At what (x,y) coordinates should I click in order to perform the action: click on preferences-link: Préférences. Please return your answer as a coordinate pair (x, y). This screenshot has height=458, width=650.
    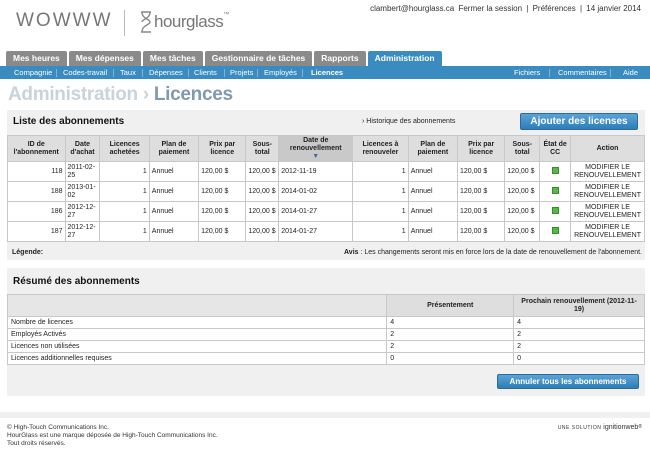
    Looking at the image, I should click on (554, 8).